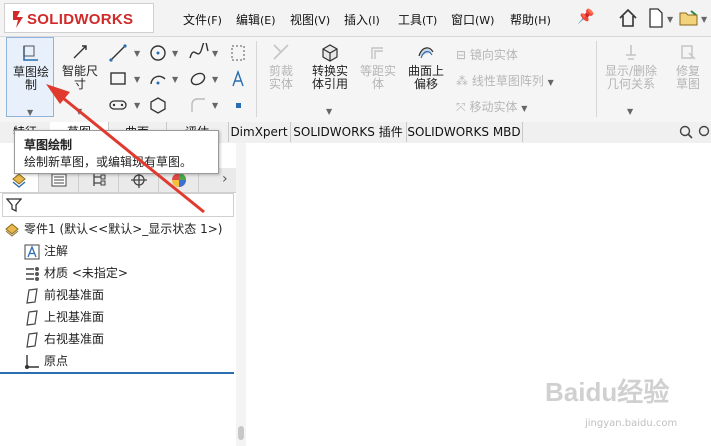  What do you see at coordinates (281, 52) in the screenshot?
I see `trim-icon` at bounding box center [281, 52].